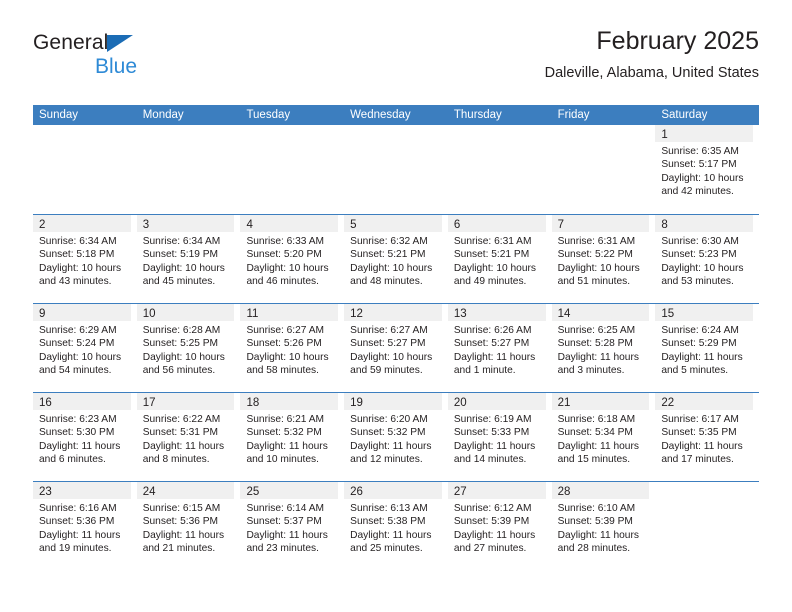 This screenshot has height=612, width=792. I want to click on day-info-line: and 15 minutes., so click(594, 460).